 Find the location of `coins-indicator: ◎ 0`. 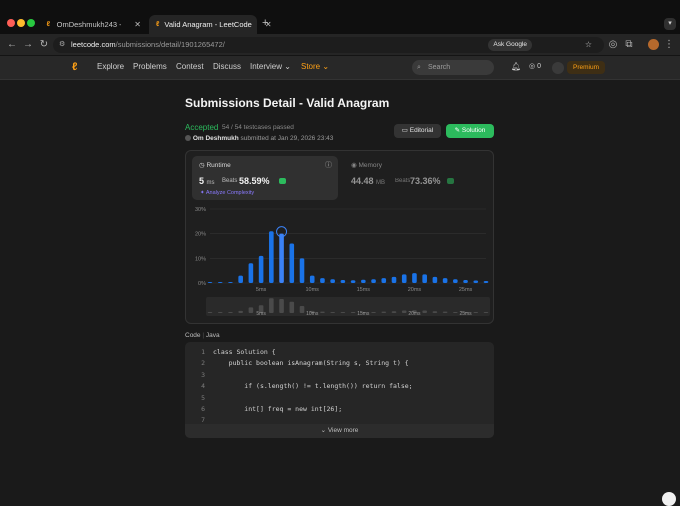

coins-indicator: ◎ 0 is located at coordinates (535, 66).